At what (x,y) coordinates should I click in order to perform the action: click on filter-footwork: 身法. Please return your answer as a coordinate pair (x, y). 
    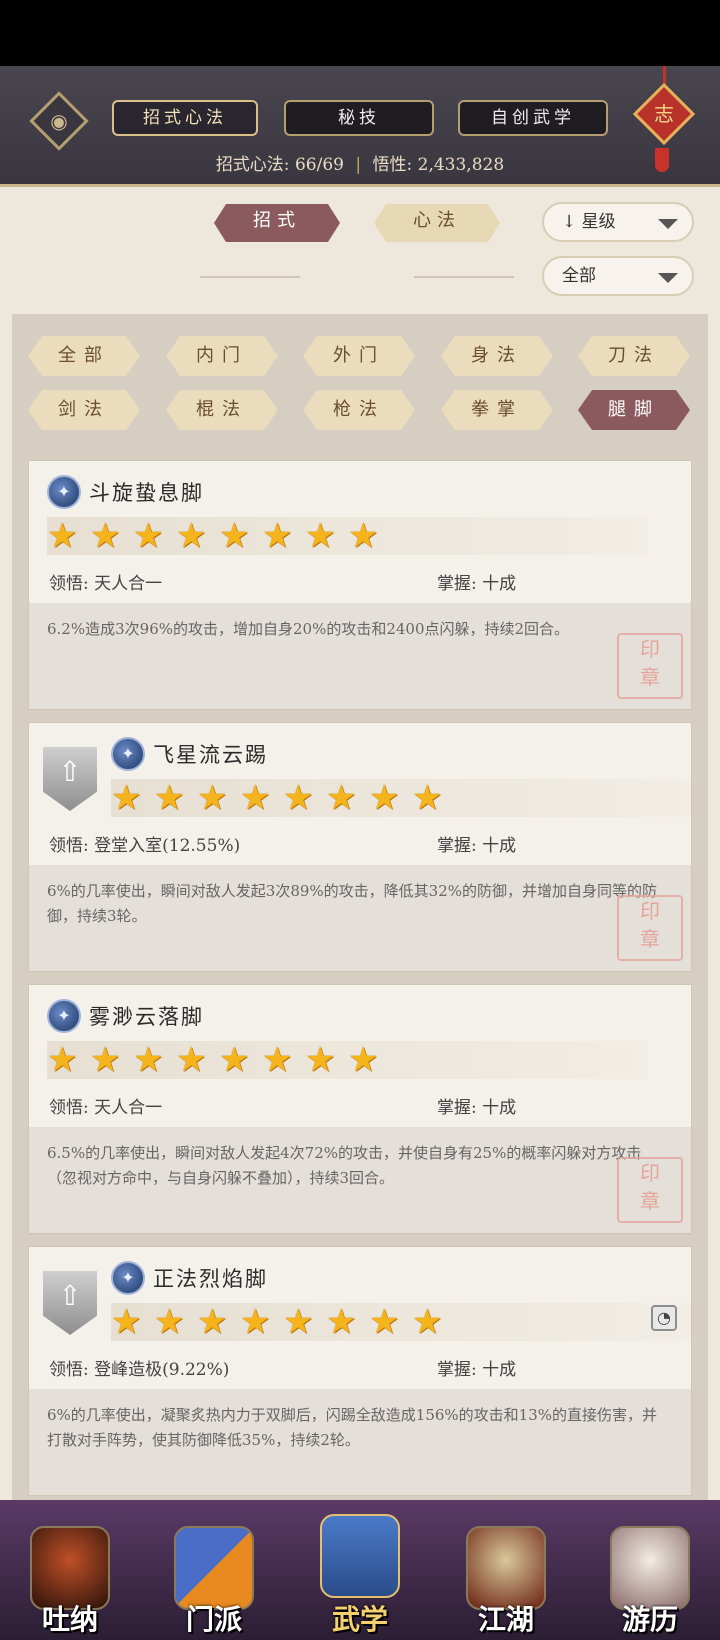
    Looking at the image, I should click on (497, 356).